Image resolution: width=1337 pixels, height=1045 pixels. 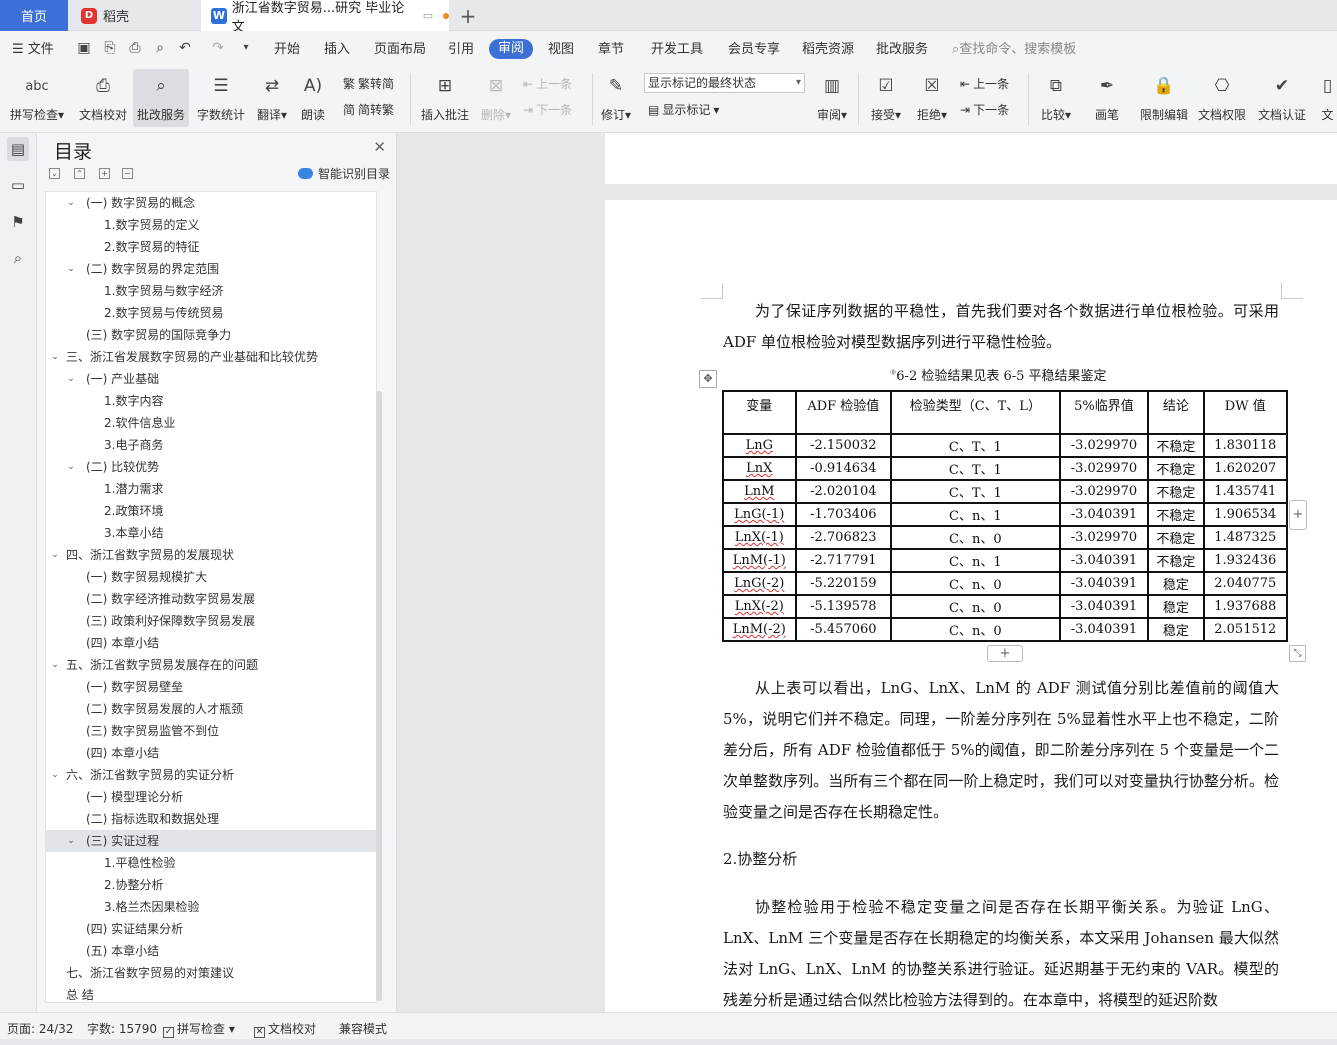 What do you see at coordinates (547, 109) in the screenshot?
I see `next-comment-button: ⇥ 下一条` at bounding box center [547, 109].